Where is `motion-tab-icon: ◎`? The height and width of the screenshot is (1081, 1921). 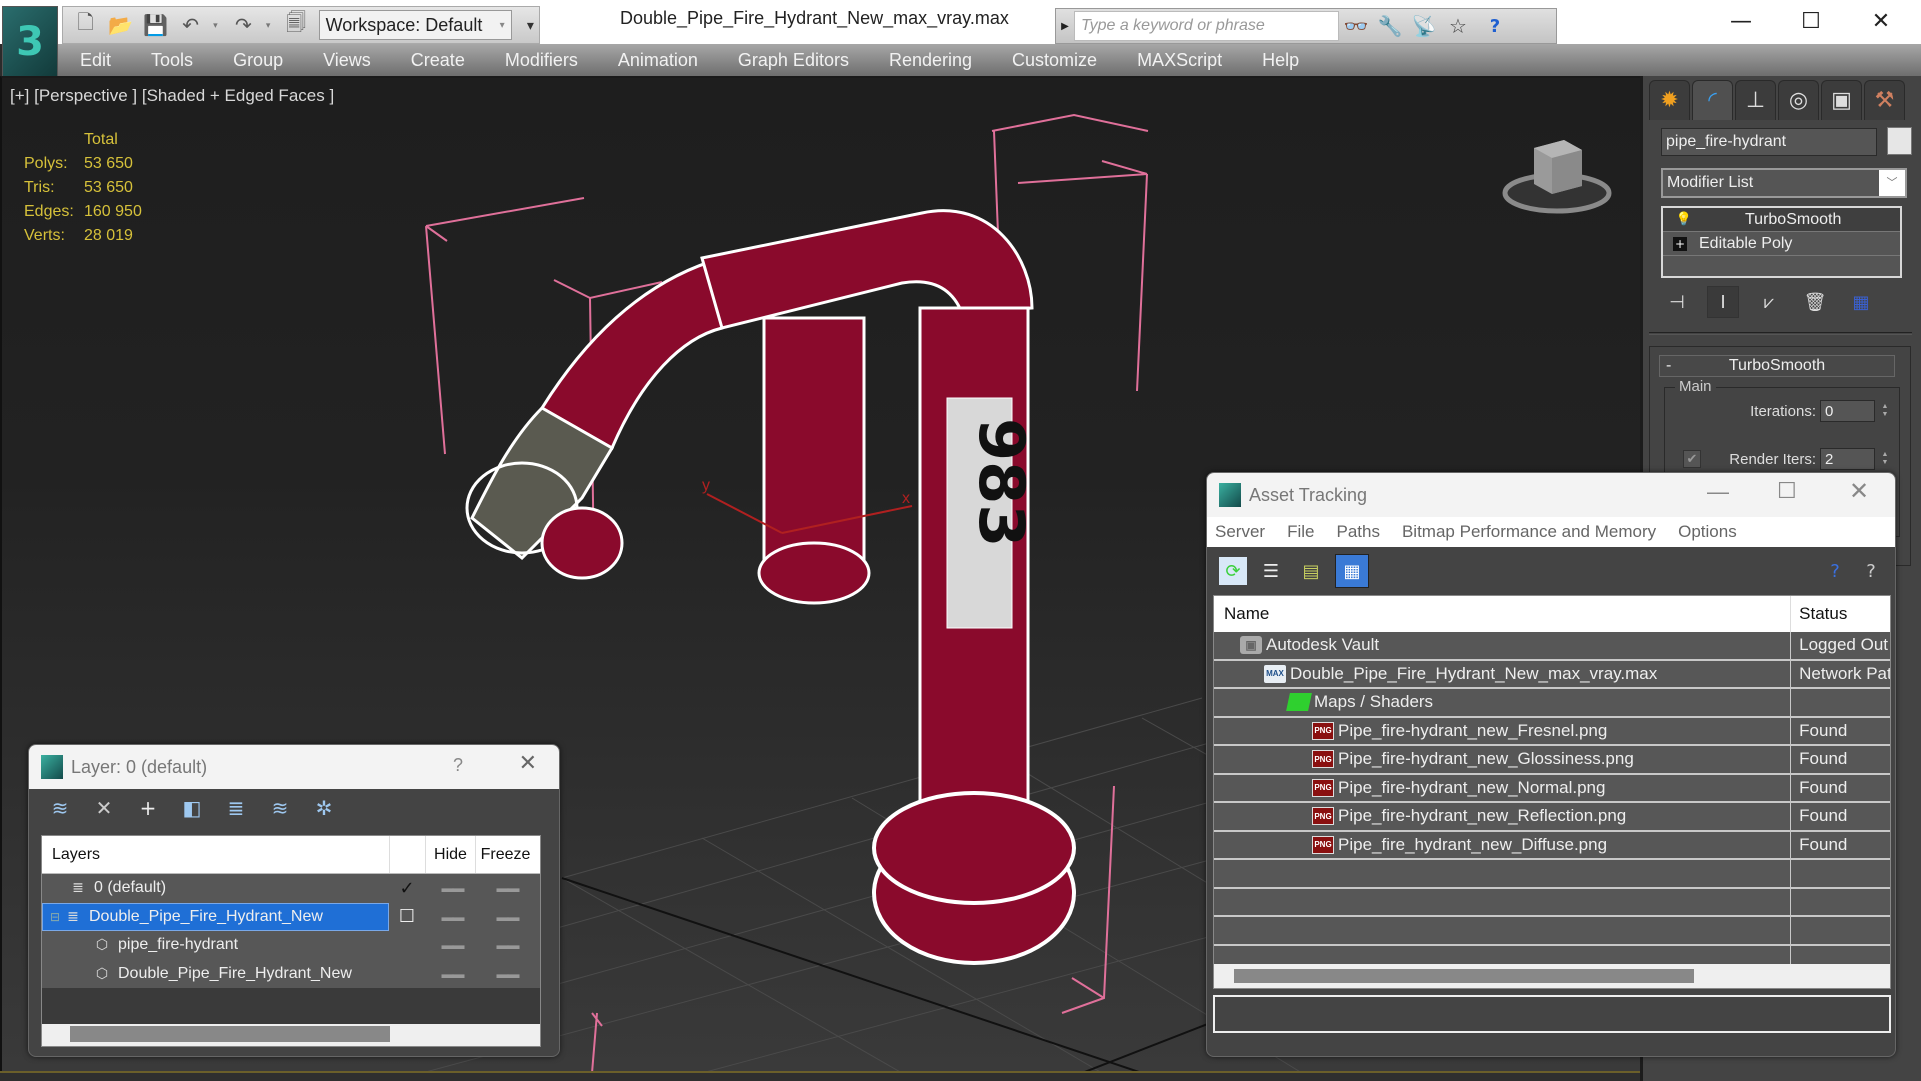
motion-tab-icon: ◎ is located at coordinates (1798, 100).